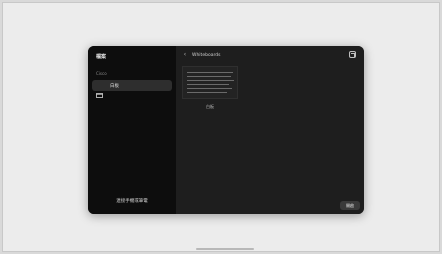  What do you see at coordinates (206, 55) in the screenshot?
I see `page-title: Whiteboards` at bounding box center [206, 55].